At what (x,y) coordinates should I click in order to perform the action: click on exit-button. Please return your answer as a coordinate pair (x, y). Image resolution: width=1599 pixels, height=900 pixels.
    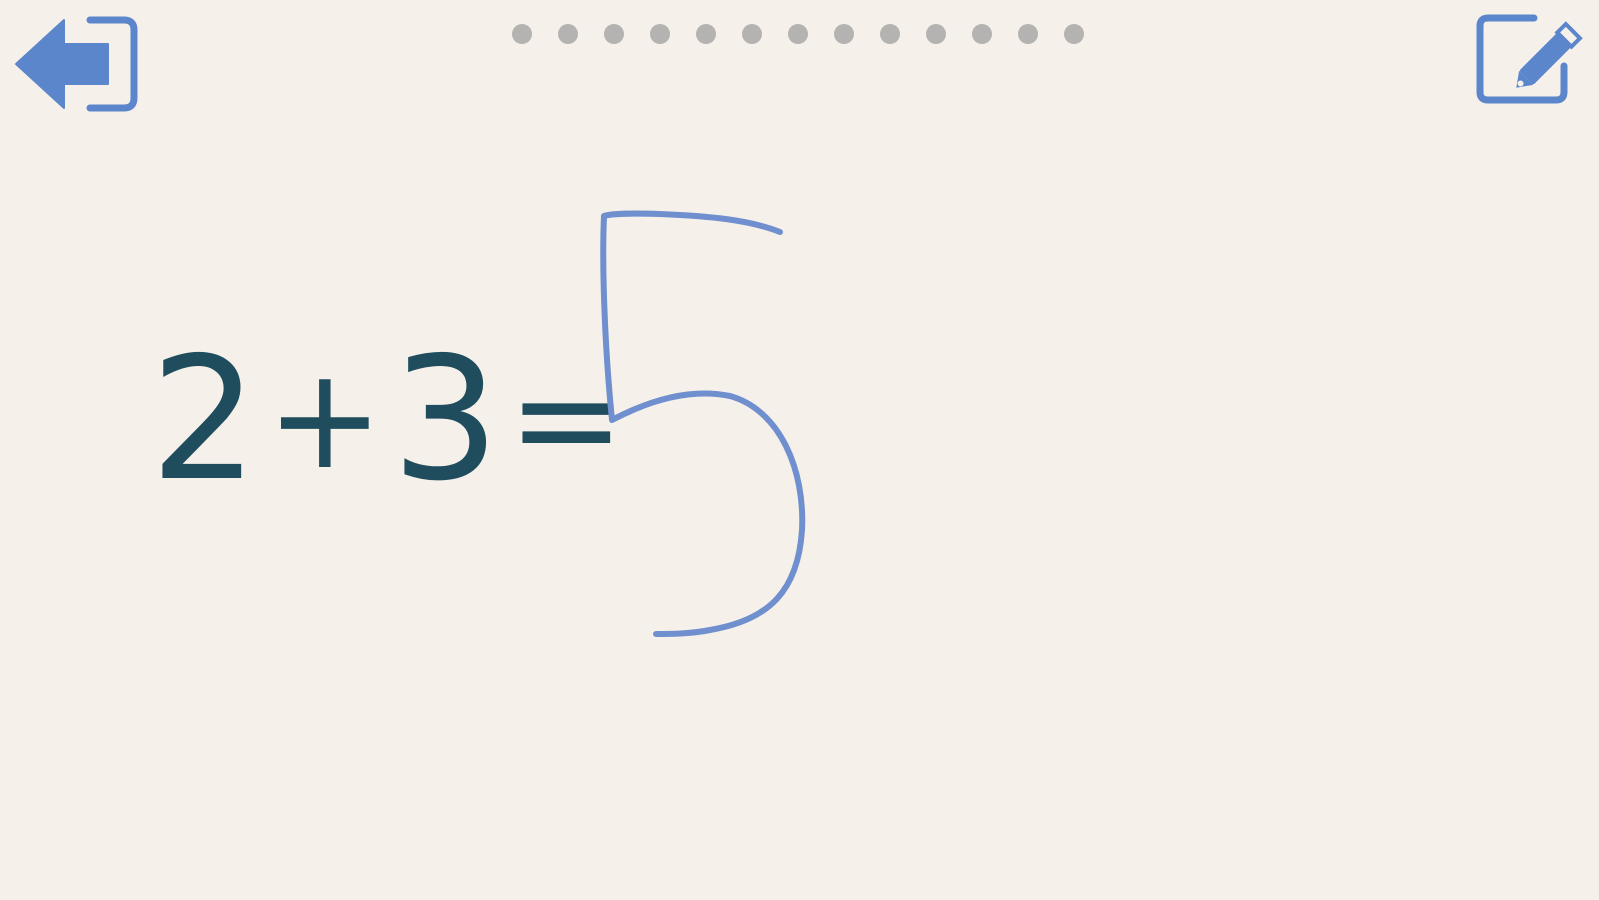
    Looking at the image, I should click on (77, 64).